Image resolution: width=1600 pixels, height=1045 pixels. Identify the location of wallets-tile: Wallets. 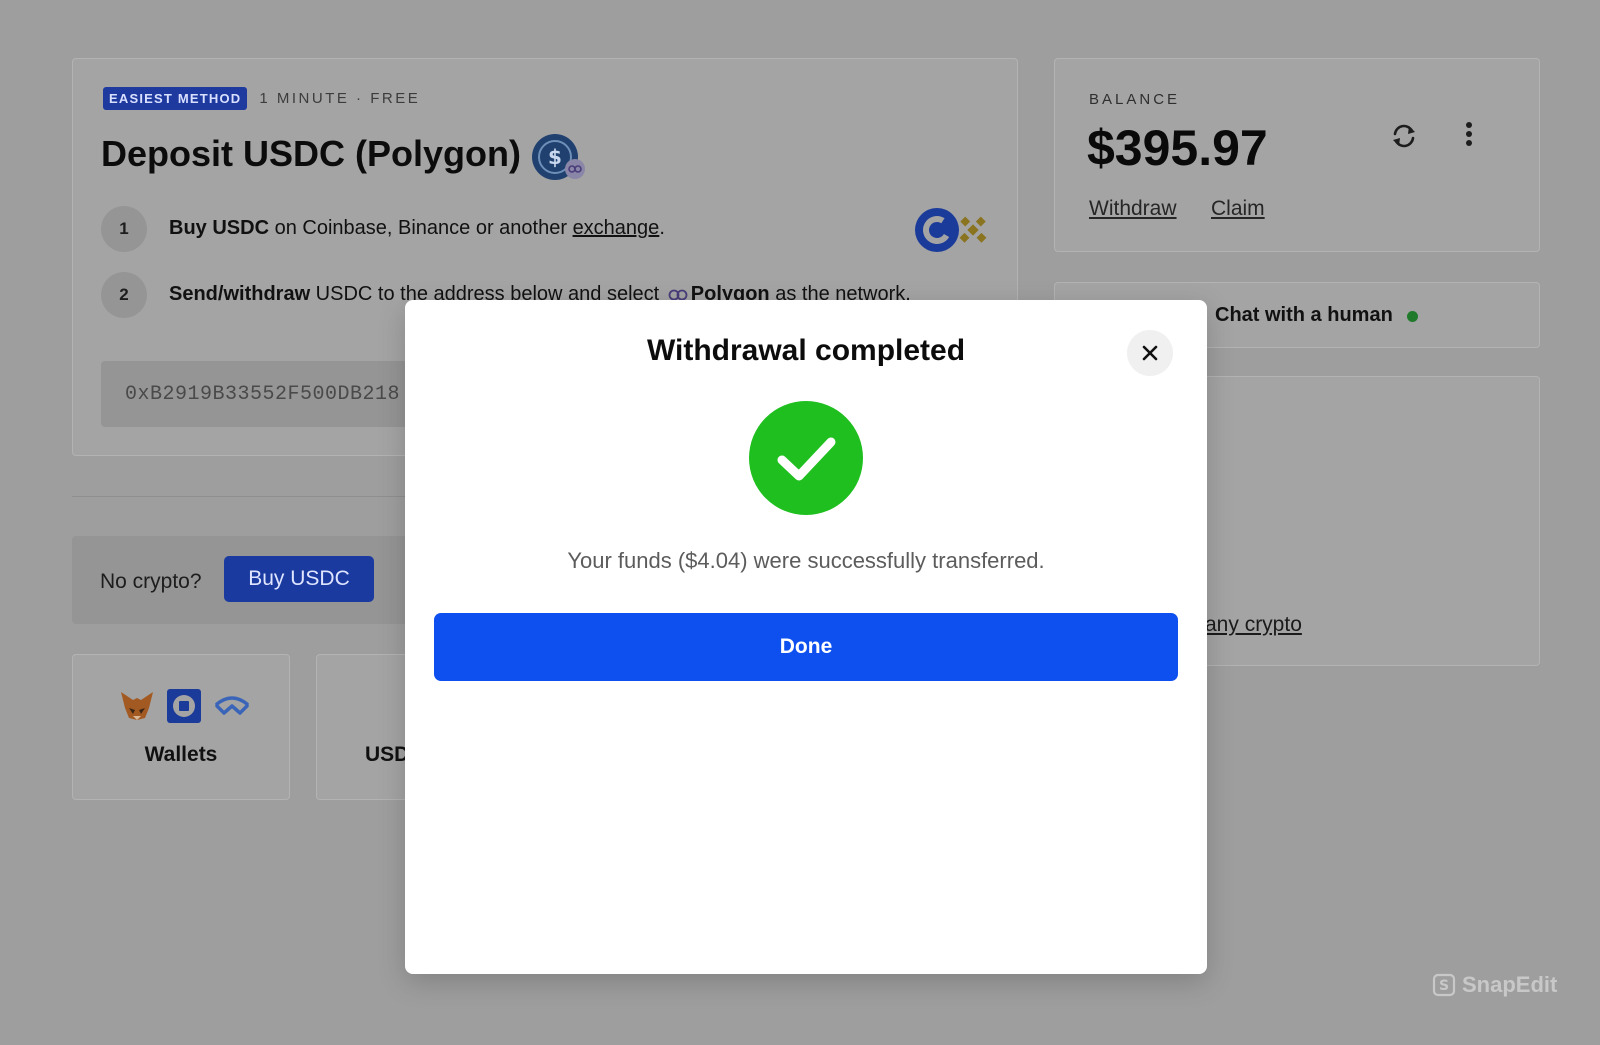
(181, 727).